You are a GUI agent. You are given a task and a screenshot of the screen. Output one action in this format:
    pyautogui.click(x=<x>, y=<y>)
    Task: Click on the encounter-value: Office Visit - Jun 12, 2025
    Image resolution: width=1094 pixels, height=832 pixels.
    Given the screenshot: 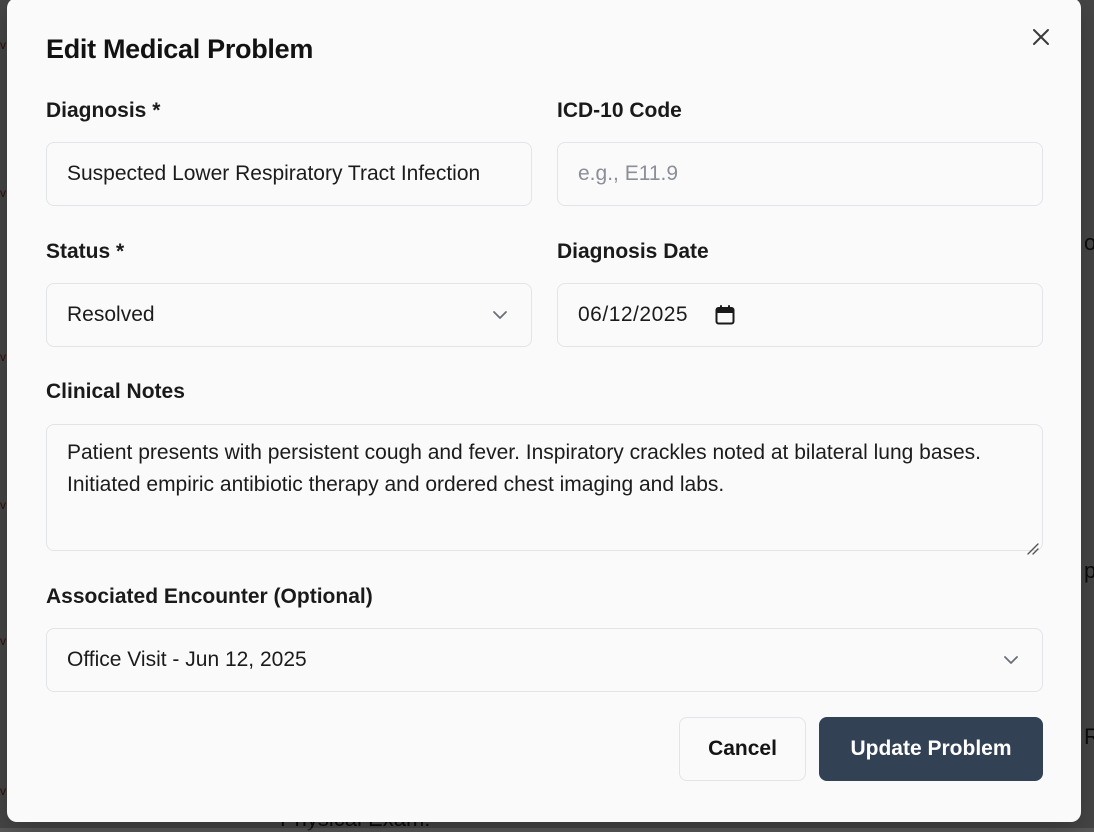 What is the action you would take?
    pyautogui.click(x=187, y=659)
    